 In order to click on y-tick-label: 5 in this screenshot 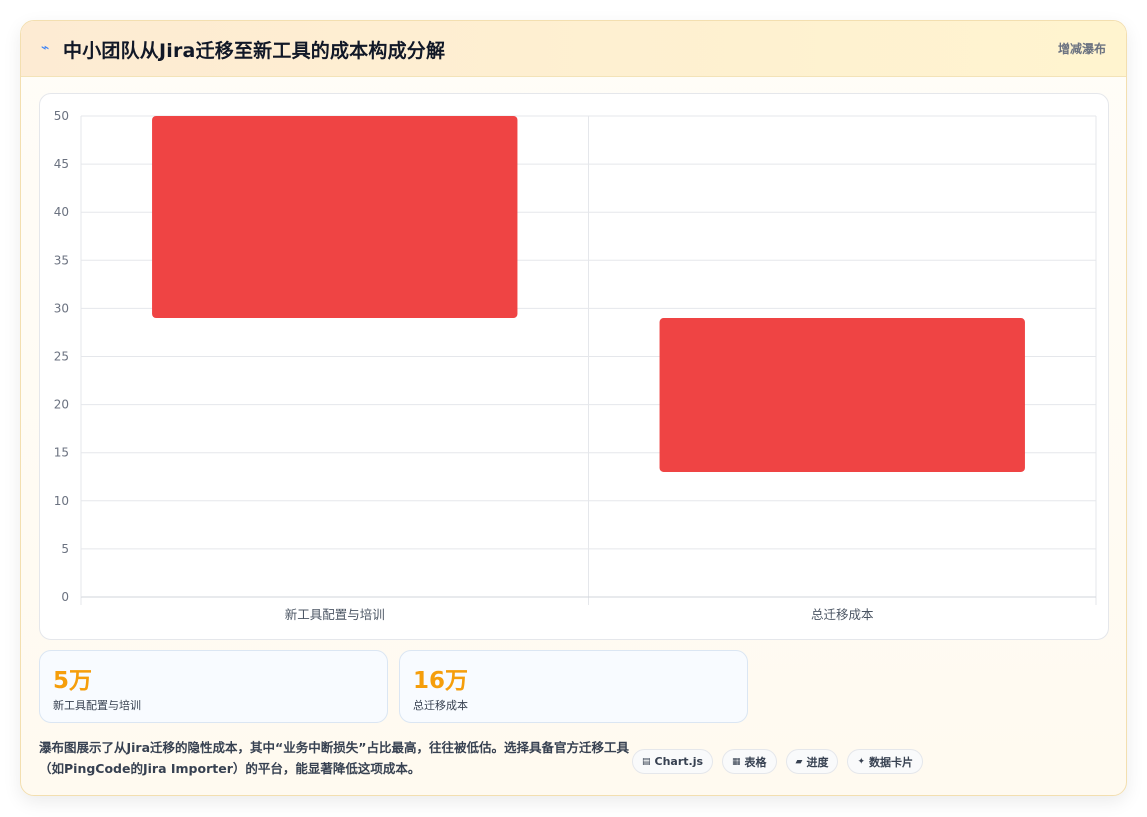, I will do `click(65, 549)`.